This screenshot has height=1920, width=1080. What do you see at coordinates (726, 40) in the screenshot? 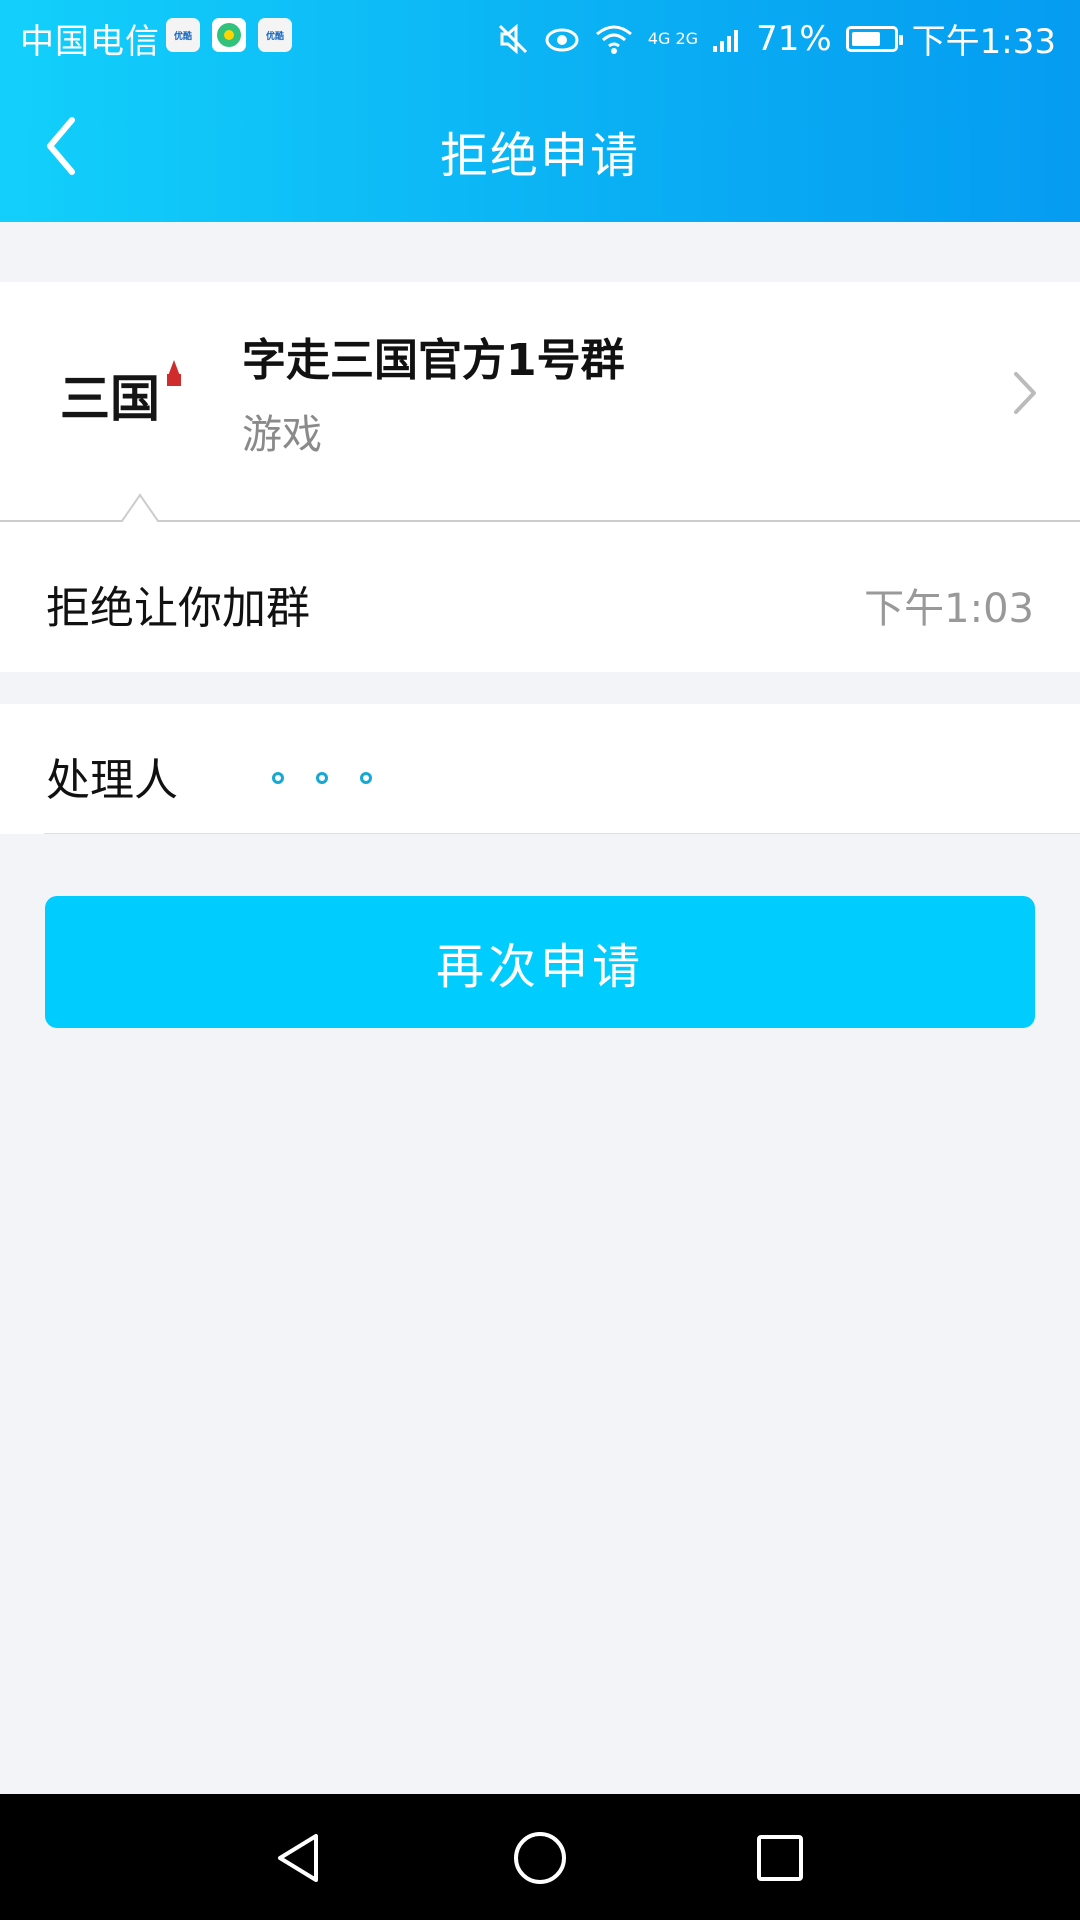
I see `signal-icon` at bounding box center [726, 40].